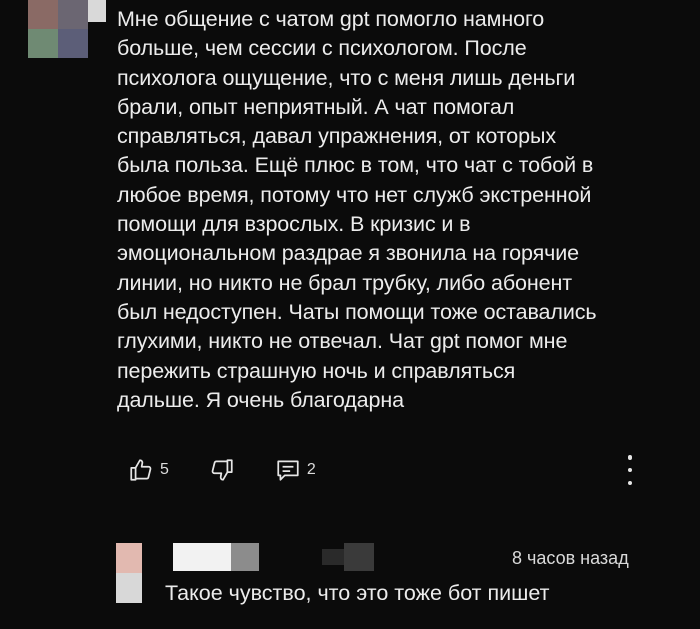  I want to click on comment-line: пережить страшную ночь и справляться, so click(316, 370).